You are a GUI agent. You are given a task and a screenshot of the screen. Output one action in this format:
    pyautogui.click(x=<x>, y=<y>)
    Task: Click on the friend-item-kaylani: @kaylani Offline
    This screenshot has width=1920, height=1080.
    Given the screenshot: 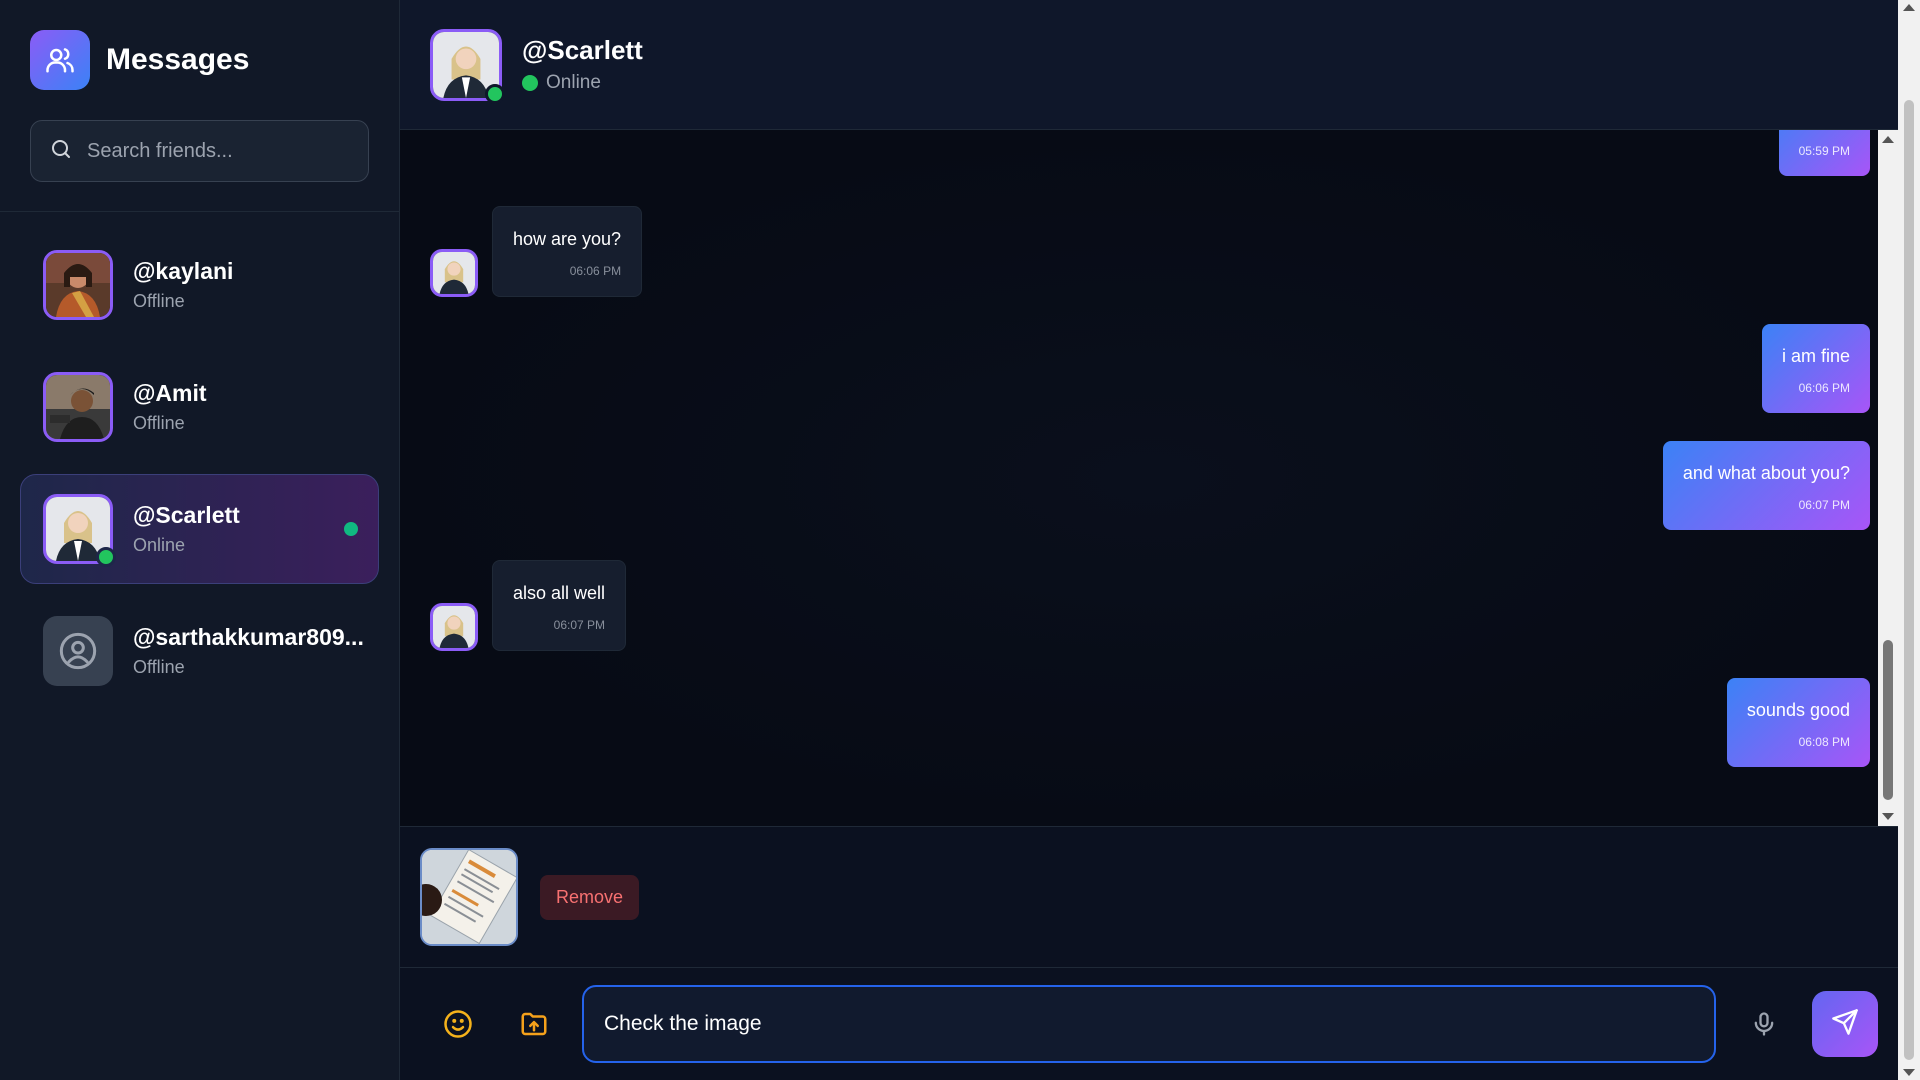 What is the action you would take?
    pyautogui.click(x=199, y=285)
    